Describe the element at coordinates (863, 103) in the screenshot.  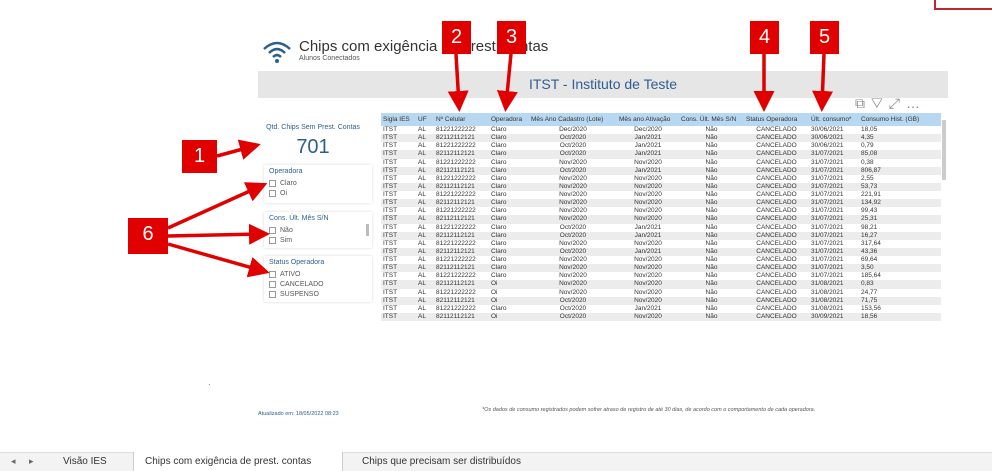
I see `copy-icon: ⧉` at that location.